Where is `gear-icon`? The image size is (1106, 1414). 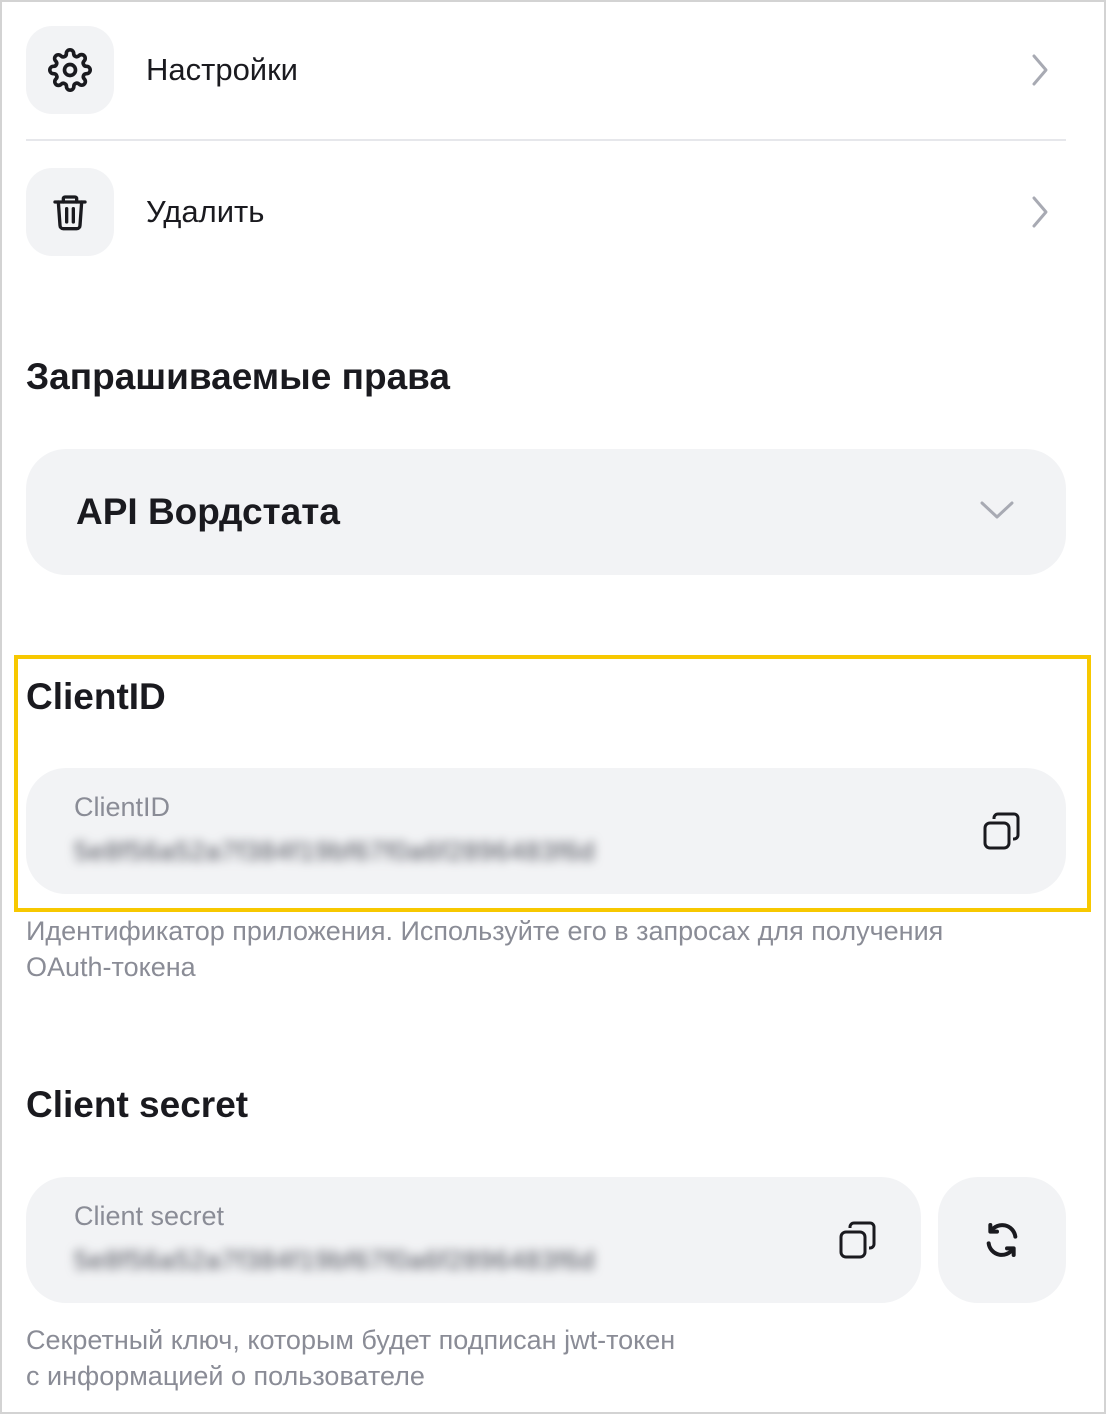
gear-icon is located at coordinates (70, 70).